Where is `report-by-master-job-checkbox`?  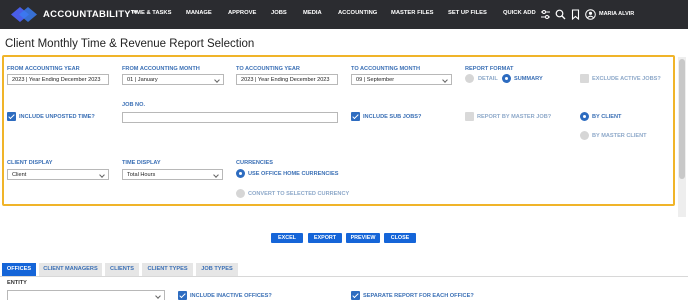 report-by-master-job-checkbox is located at coordinates (469, 116).